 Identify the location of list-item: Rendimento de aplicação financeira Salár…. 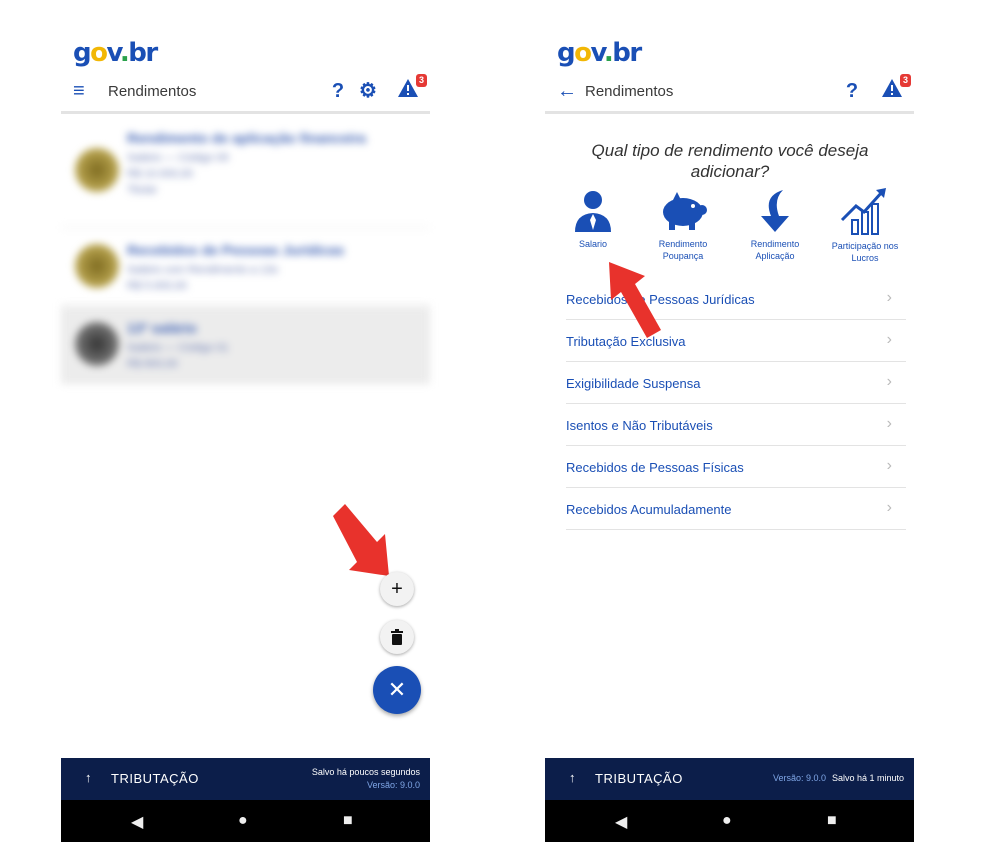
(245, 172).